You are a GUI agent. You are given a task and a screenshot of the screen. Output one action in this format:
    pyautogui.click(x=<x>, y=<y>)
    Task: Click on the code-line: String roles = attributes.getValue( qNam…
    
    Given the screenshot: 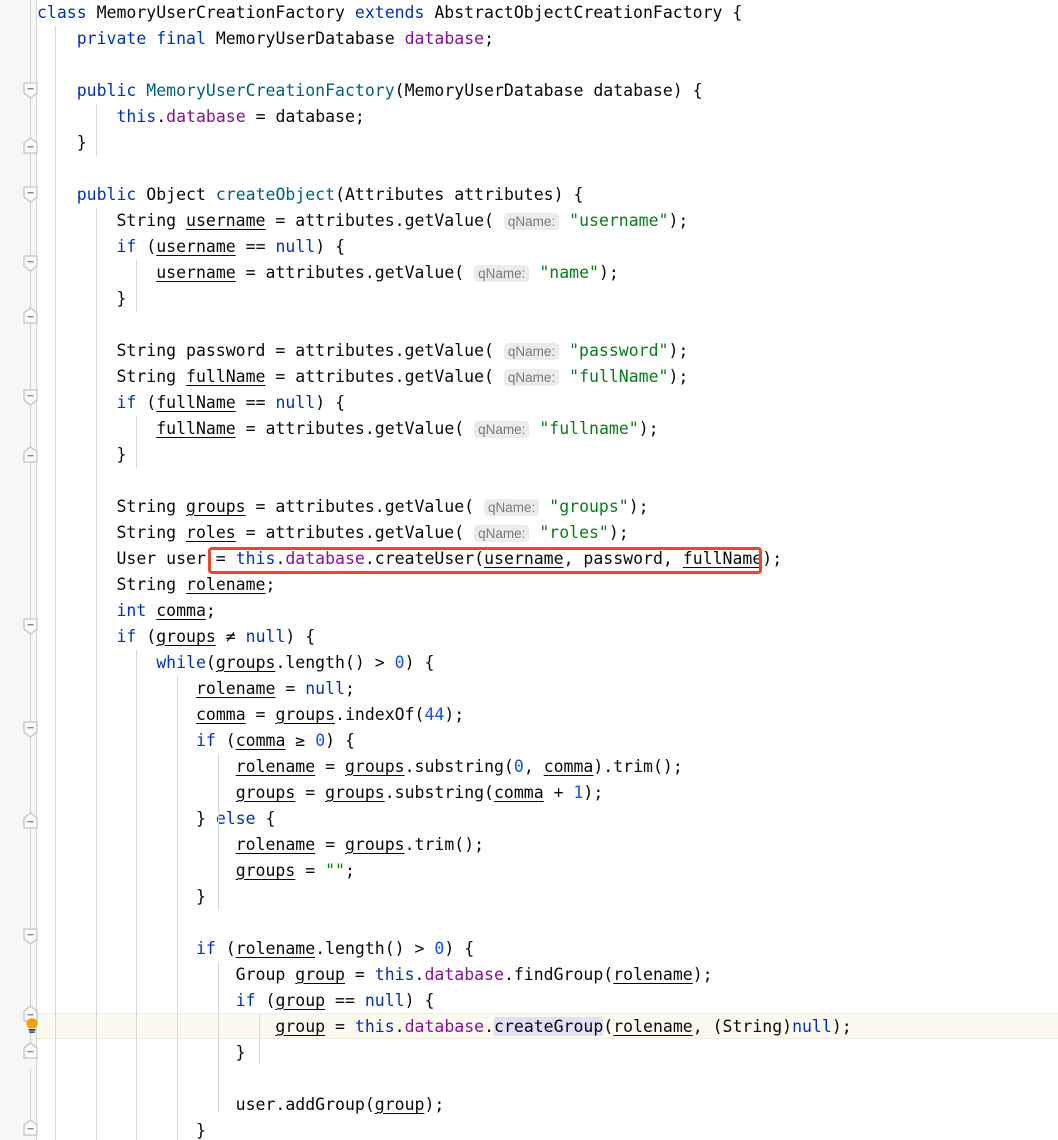 What is the action you would take?
    pyautogui.click(x=333, y=533)
    